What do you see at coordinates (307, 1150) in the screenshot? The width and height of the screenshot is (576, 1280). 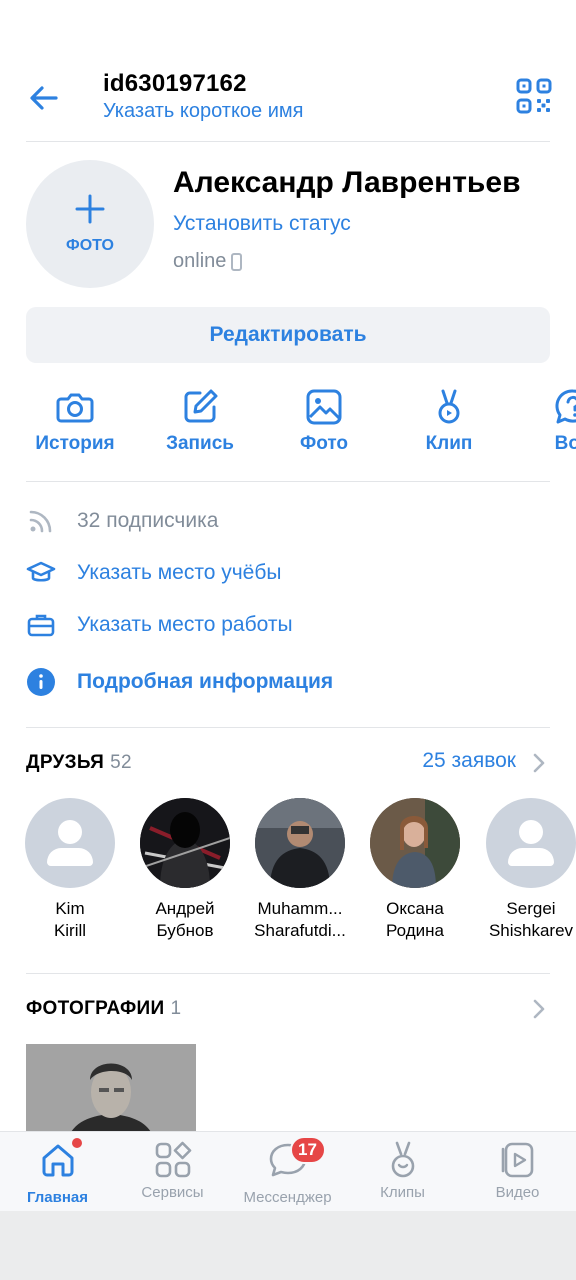 I see `unread-badge: 17` at bounding box center [307, 1150].